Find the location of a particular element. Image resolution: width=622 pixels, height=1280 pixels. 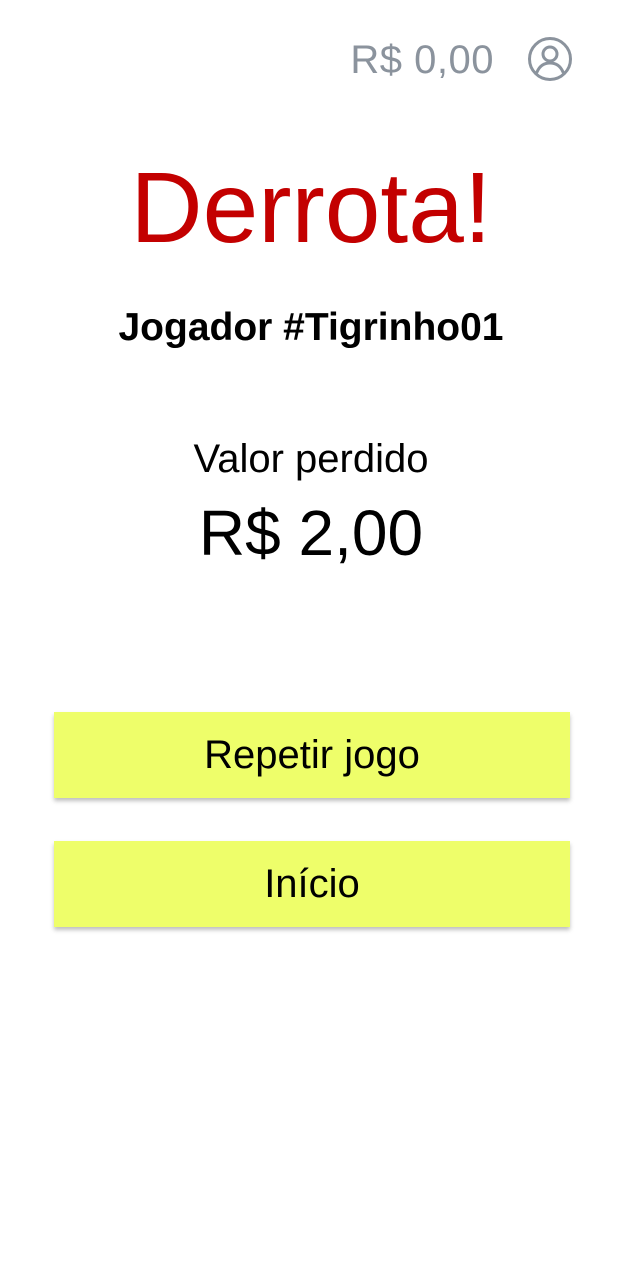

result-title: Derrota! is located at coordinates (311, 208).